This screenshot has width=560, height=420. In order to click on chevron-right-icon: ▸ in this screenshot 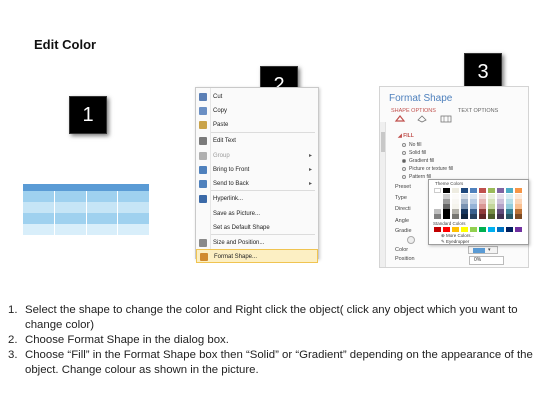, I will do `click(310, 170)`.